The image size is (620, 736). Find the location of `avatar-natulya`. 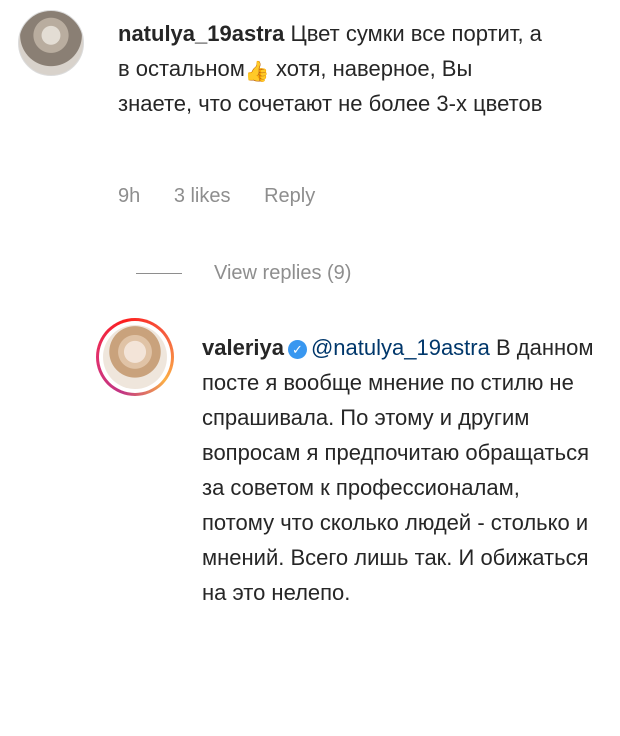

avatar-natulya is located at coordinates (51, 43).